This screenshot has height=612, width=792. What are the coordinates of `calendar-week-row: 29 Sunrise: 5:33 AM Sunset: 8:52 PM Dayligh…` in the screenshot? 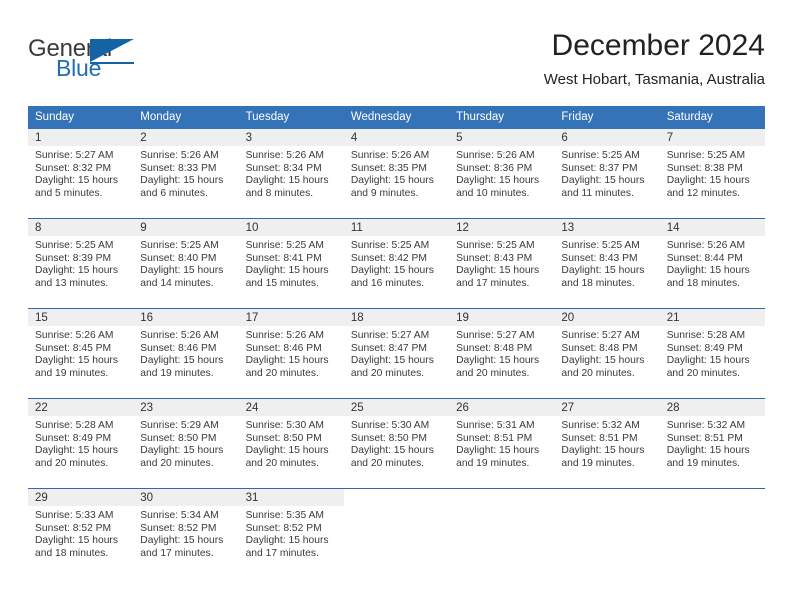 It's located at (396, 533).